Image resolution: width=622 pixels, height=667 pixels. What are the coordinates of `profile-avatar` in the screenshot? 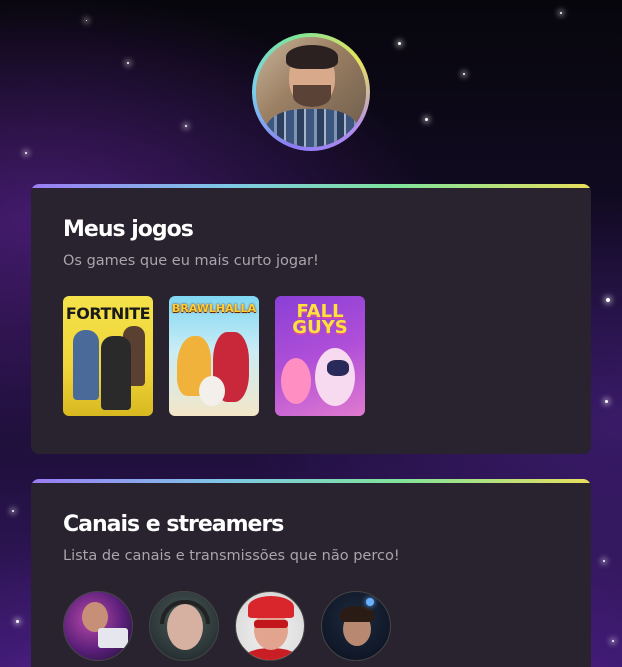 It's located at (311, 92).